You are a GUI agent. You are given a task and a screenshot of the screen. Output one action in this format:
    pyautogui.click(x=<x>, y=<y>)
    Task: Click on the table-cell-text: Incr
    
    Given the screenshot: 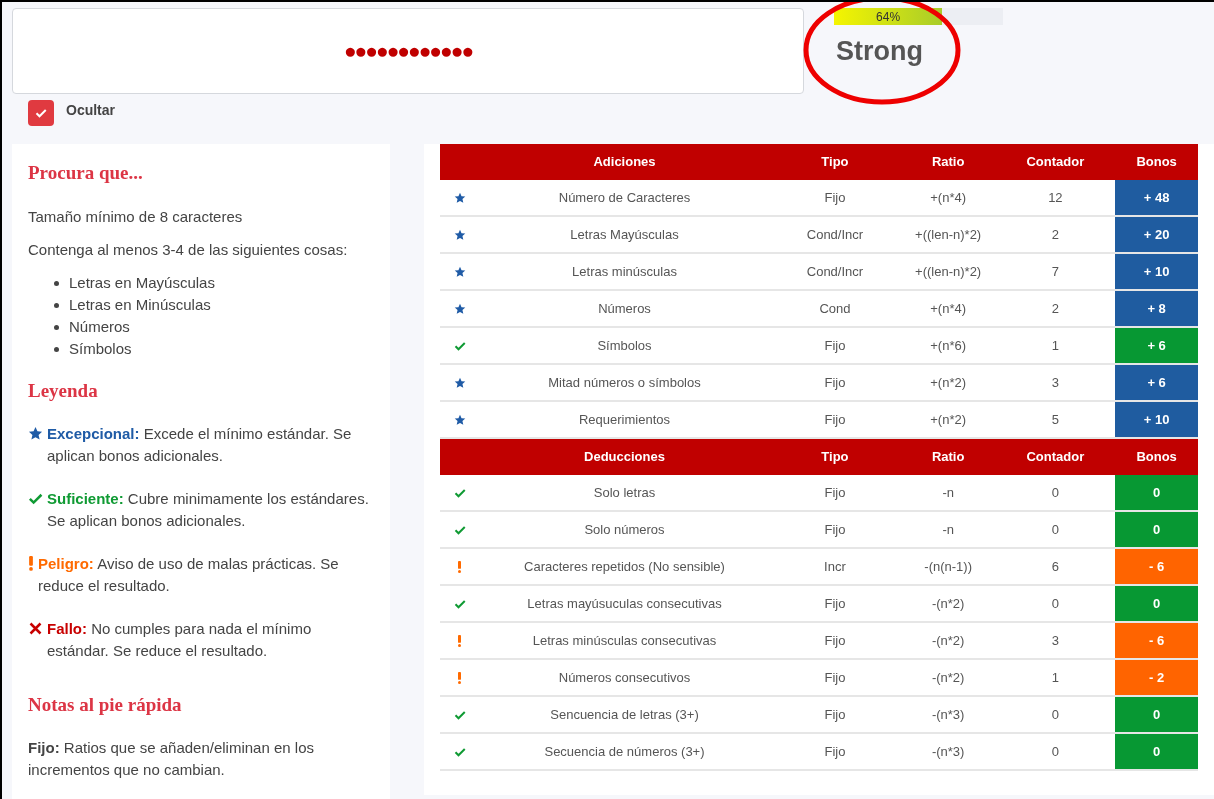 What is the action you would take?
    pyautogui.click(x=835, y=566)
    